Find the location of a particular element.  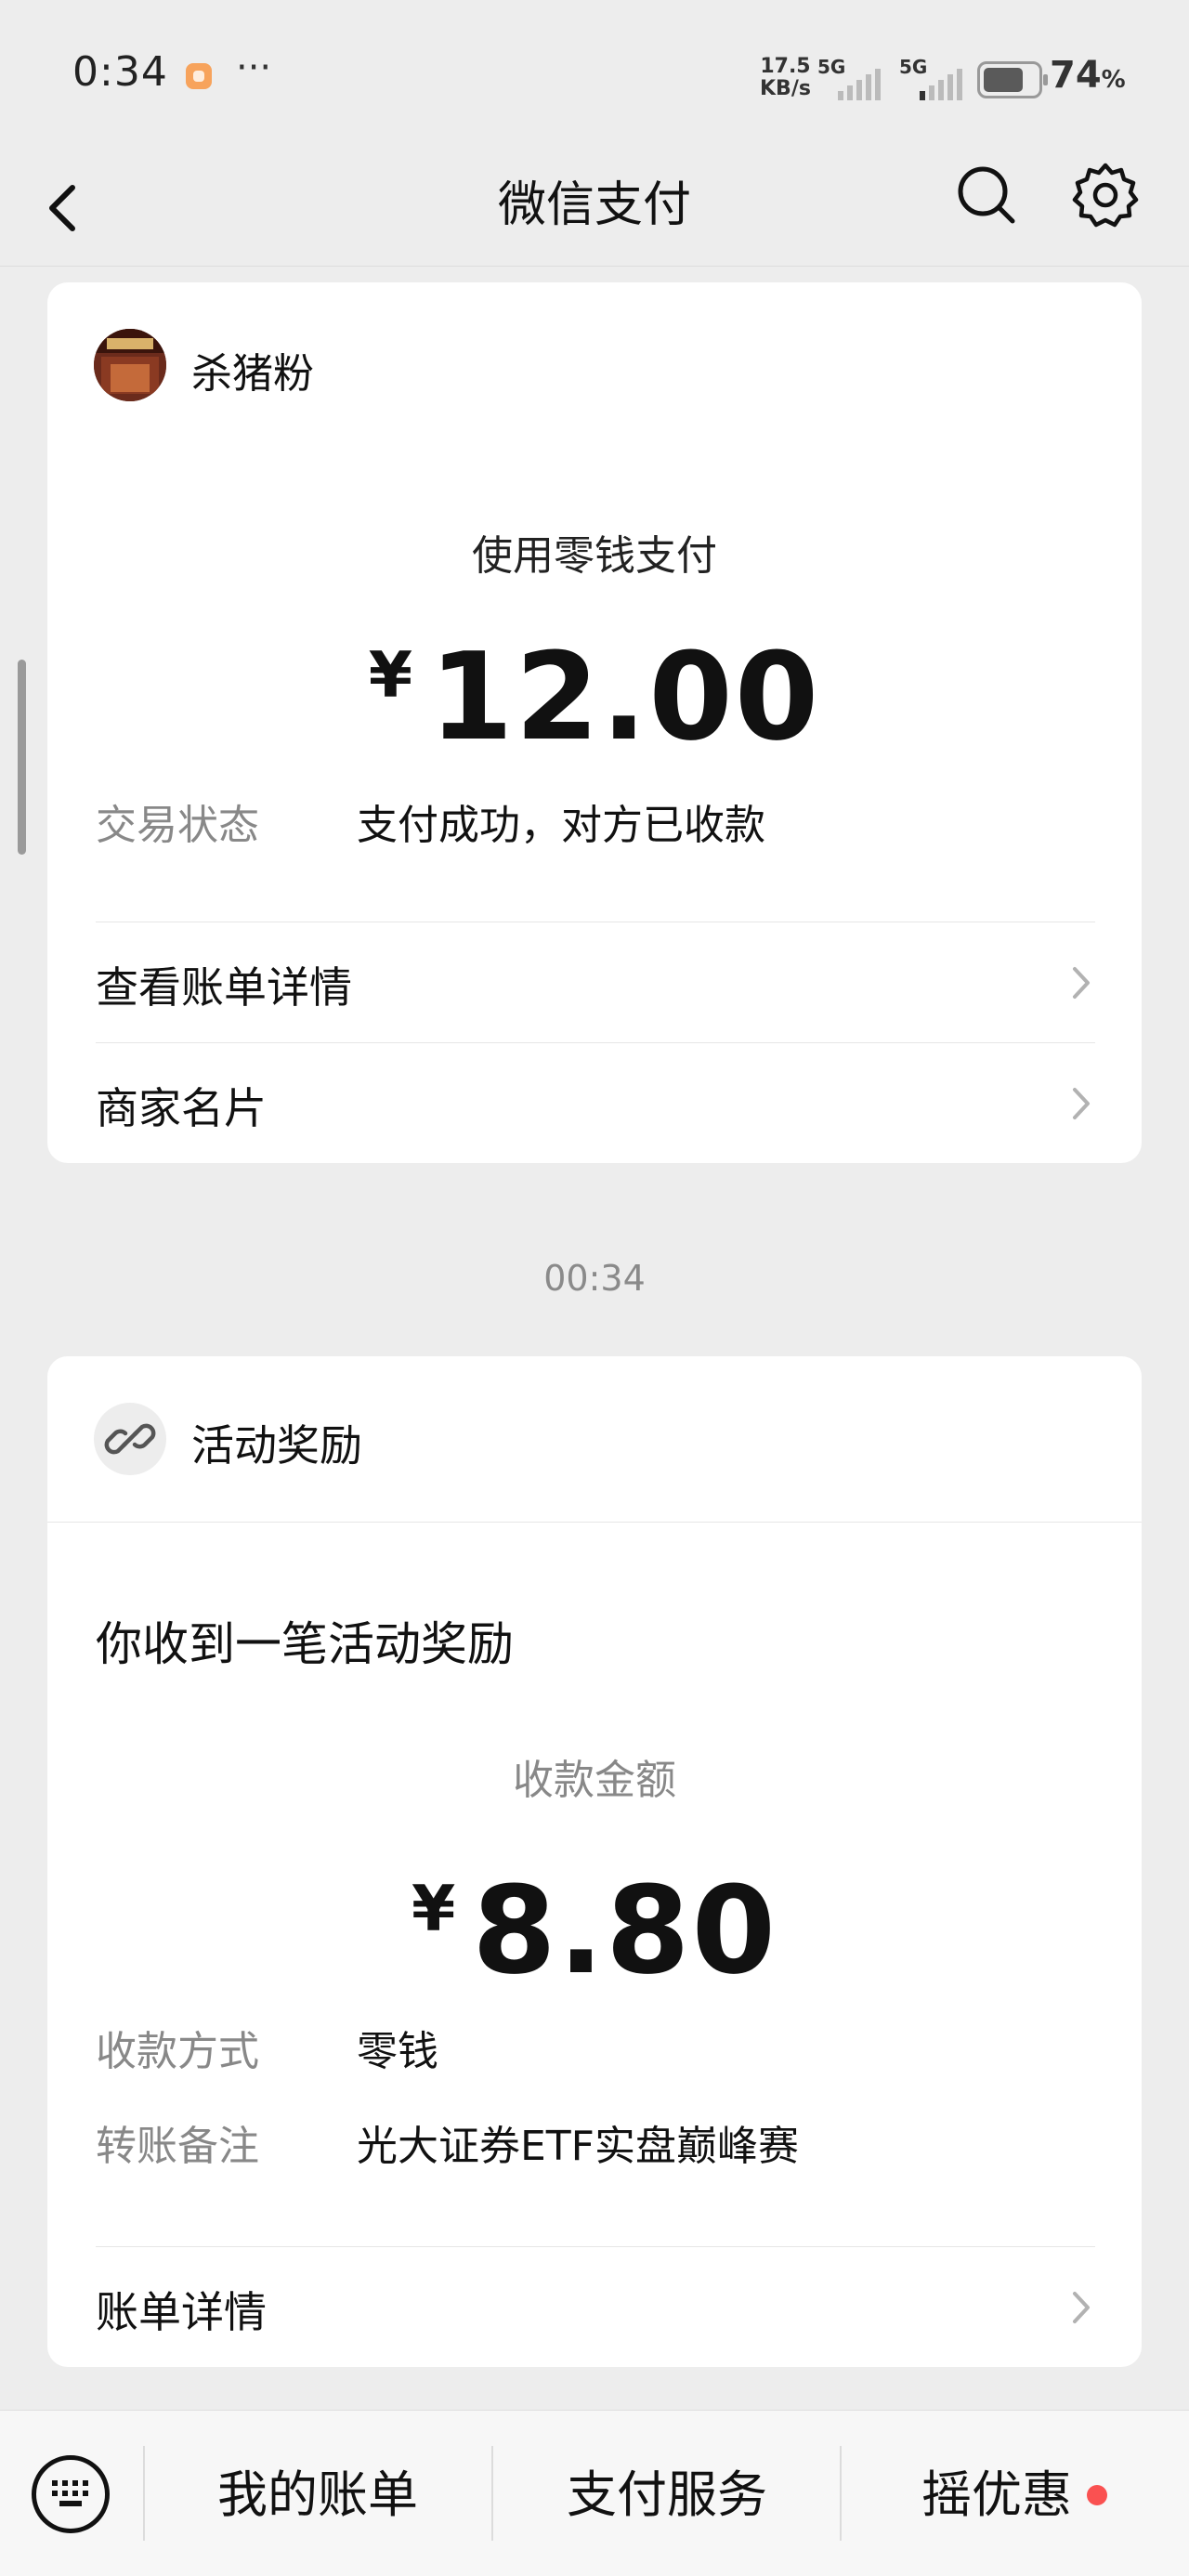

battery-percent-value: 74 is located at coordinates (1076, 76).